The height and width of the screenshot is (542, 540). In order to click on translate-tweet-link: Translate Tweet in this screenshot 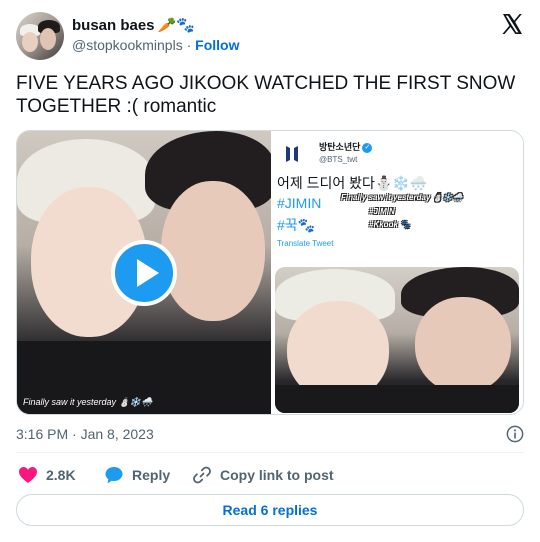, I will do `click(305, 243)`.